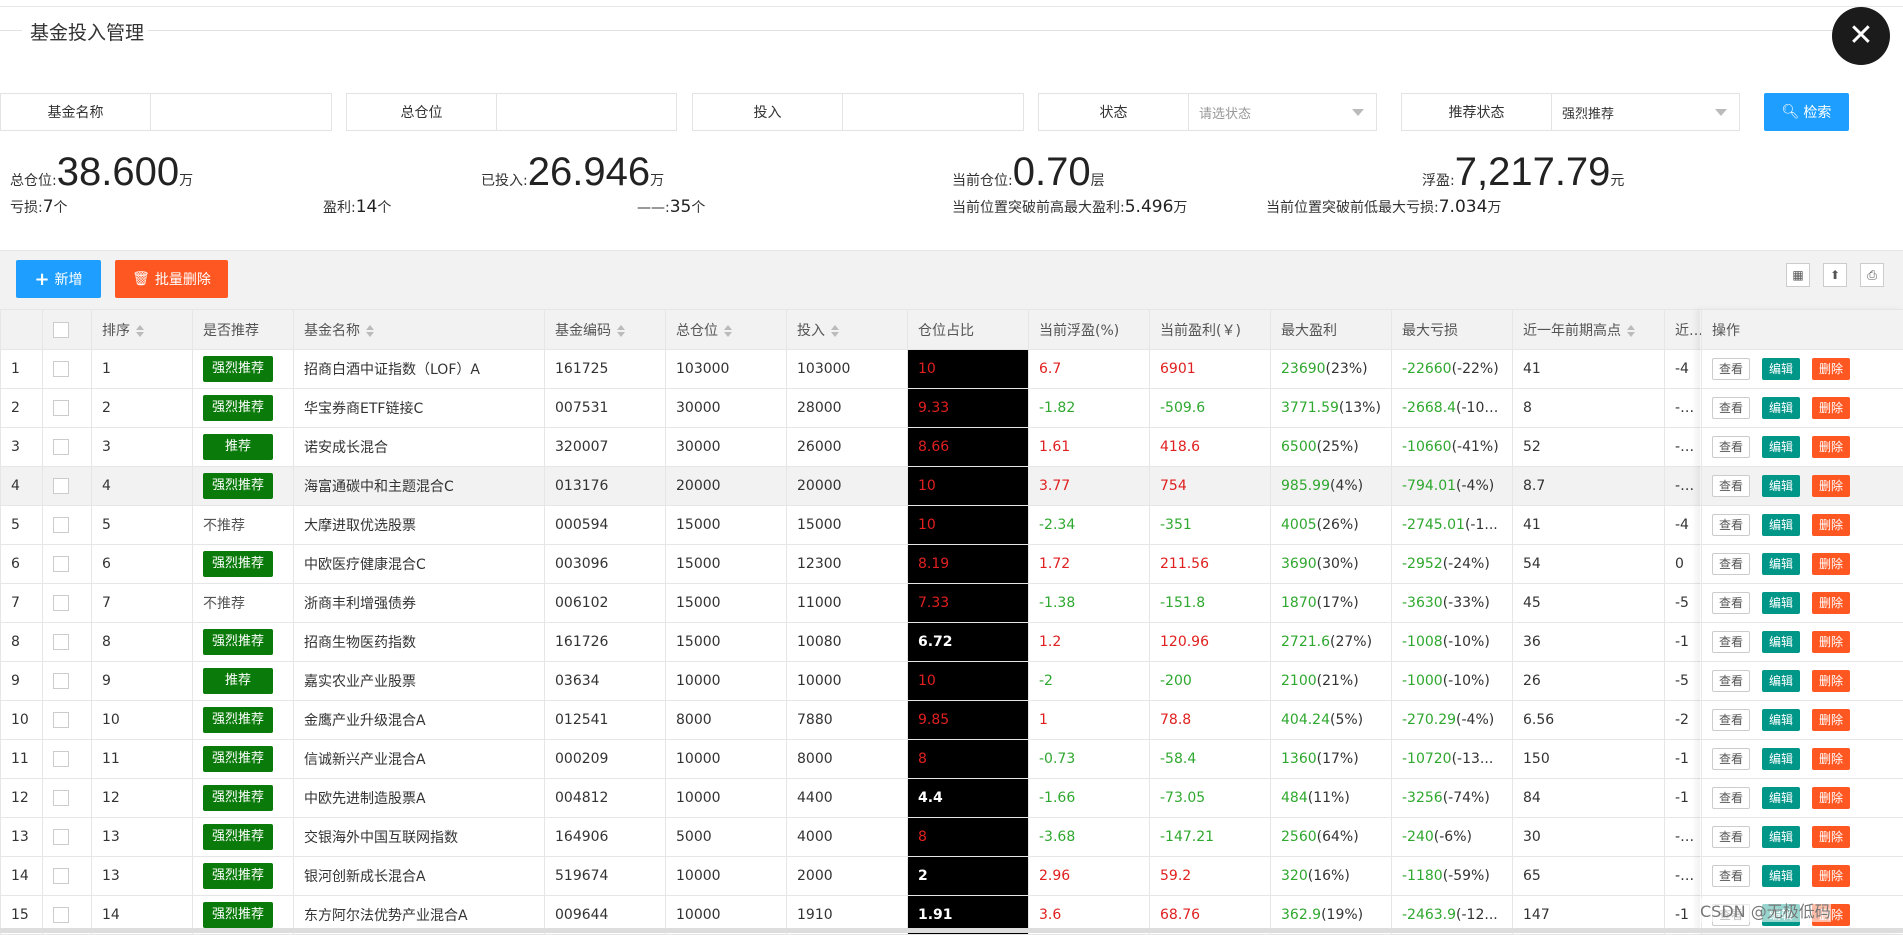 The height and width of the screenshot is (935, 1903). I want to click on status-select: 请选状态, so click(1282, 112).